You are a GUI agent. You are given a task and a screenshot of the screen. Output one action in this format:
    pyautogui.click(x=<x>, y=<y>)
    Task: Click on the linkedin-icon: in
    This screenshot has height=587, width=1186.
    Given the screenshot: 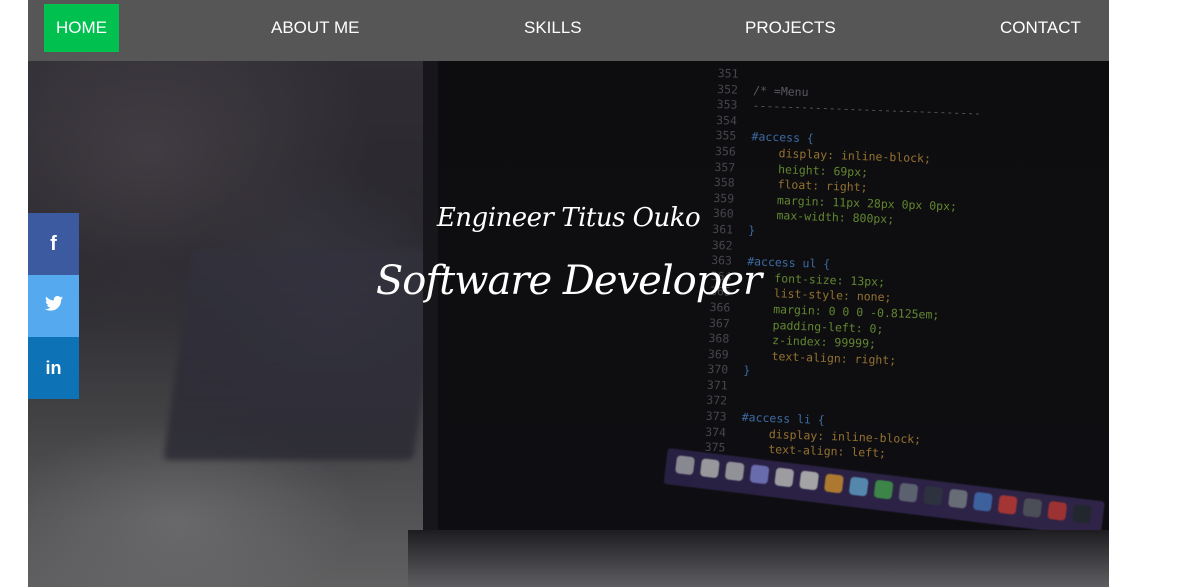 What is the action you would take?
    pyautogui.click(x=53, y=367)
    